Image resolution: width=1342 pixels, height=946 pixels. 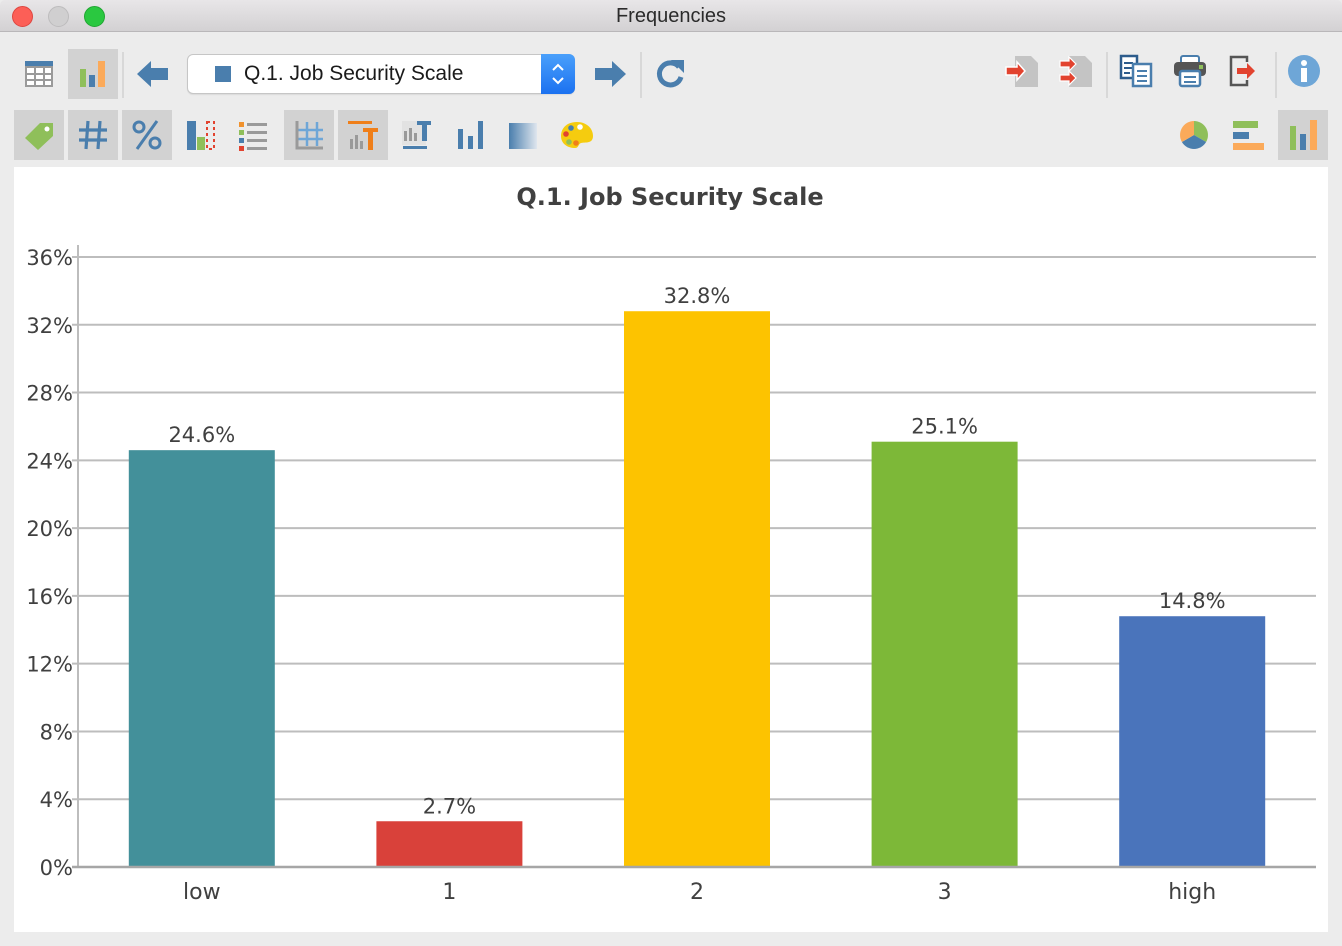 I want to click on data-label: 14.8%, so click(x=1192, y=601).